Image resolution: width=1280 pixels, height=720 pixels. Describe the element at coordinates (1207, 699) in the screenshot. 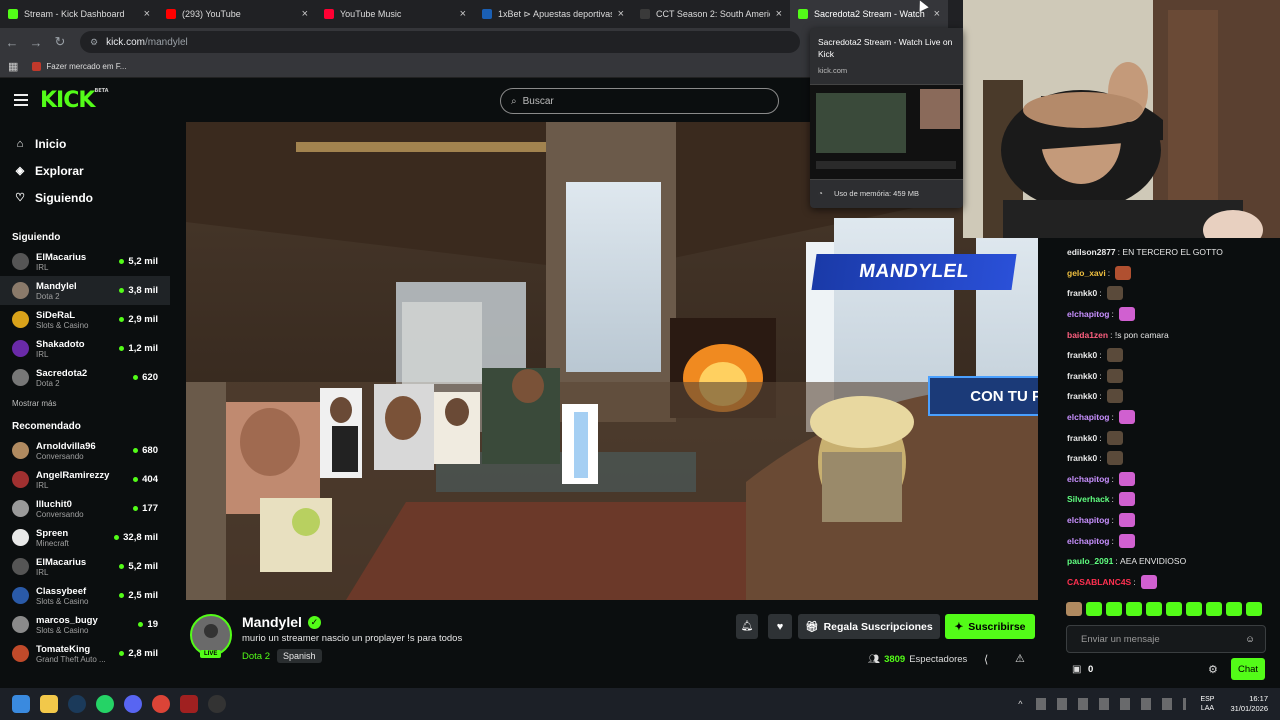

I see `input-language: ESP` at that location.